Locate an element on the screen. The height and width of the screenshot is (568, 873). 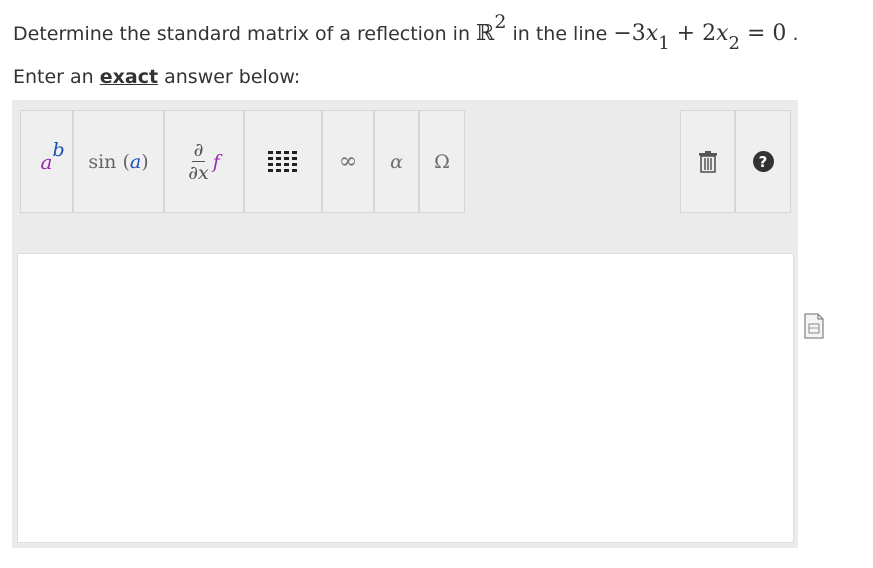
sin-icon: sin (a) is located at coordinates (118, 161).